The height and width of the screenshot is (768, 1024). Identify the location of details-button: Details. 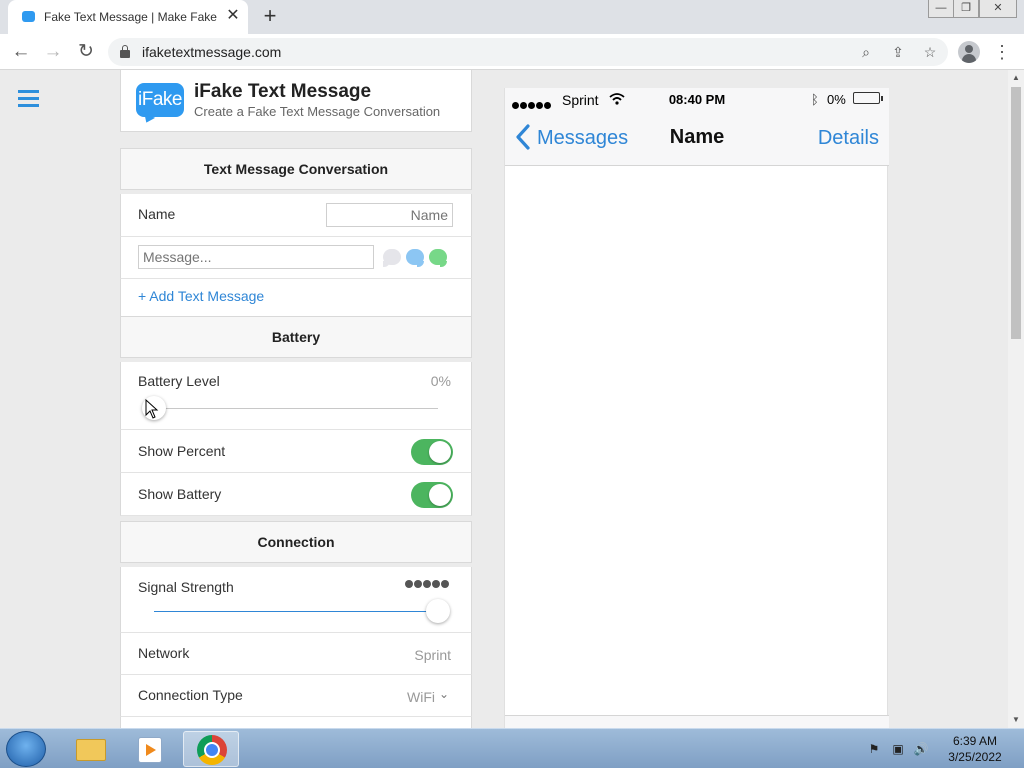
(848, 138).